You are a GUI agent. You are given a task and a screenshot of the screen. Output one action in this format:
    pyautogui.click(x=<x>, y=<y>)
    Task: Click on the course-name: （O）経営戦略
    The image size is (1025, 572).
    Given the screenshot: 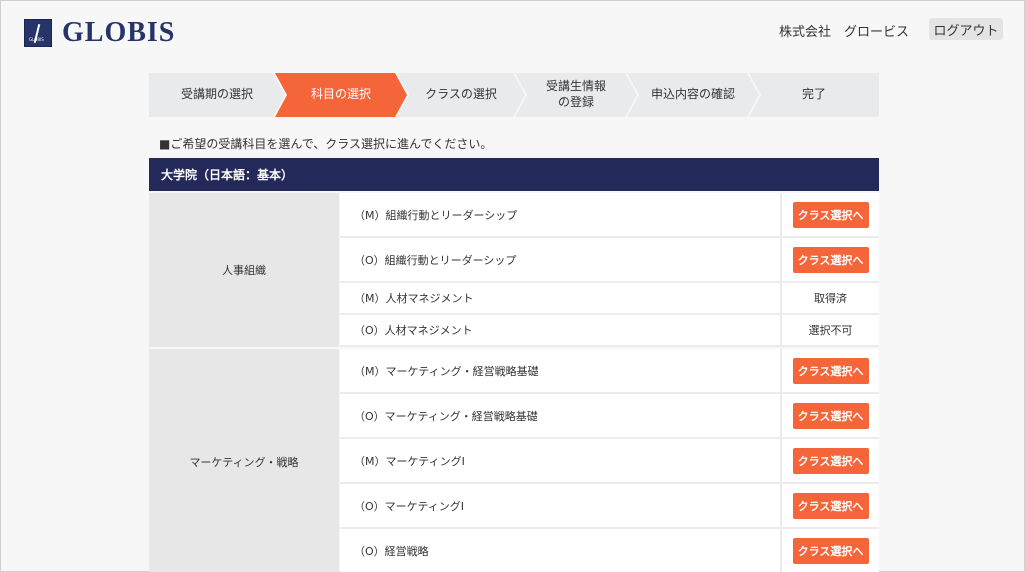 What is the action you would take?
    pyautogui.click(x=391, y=551)
    